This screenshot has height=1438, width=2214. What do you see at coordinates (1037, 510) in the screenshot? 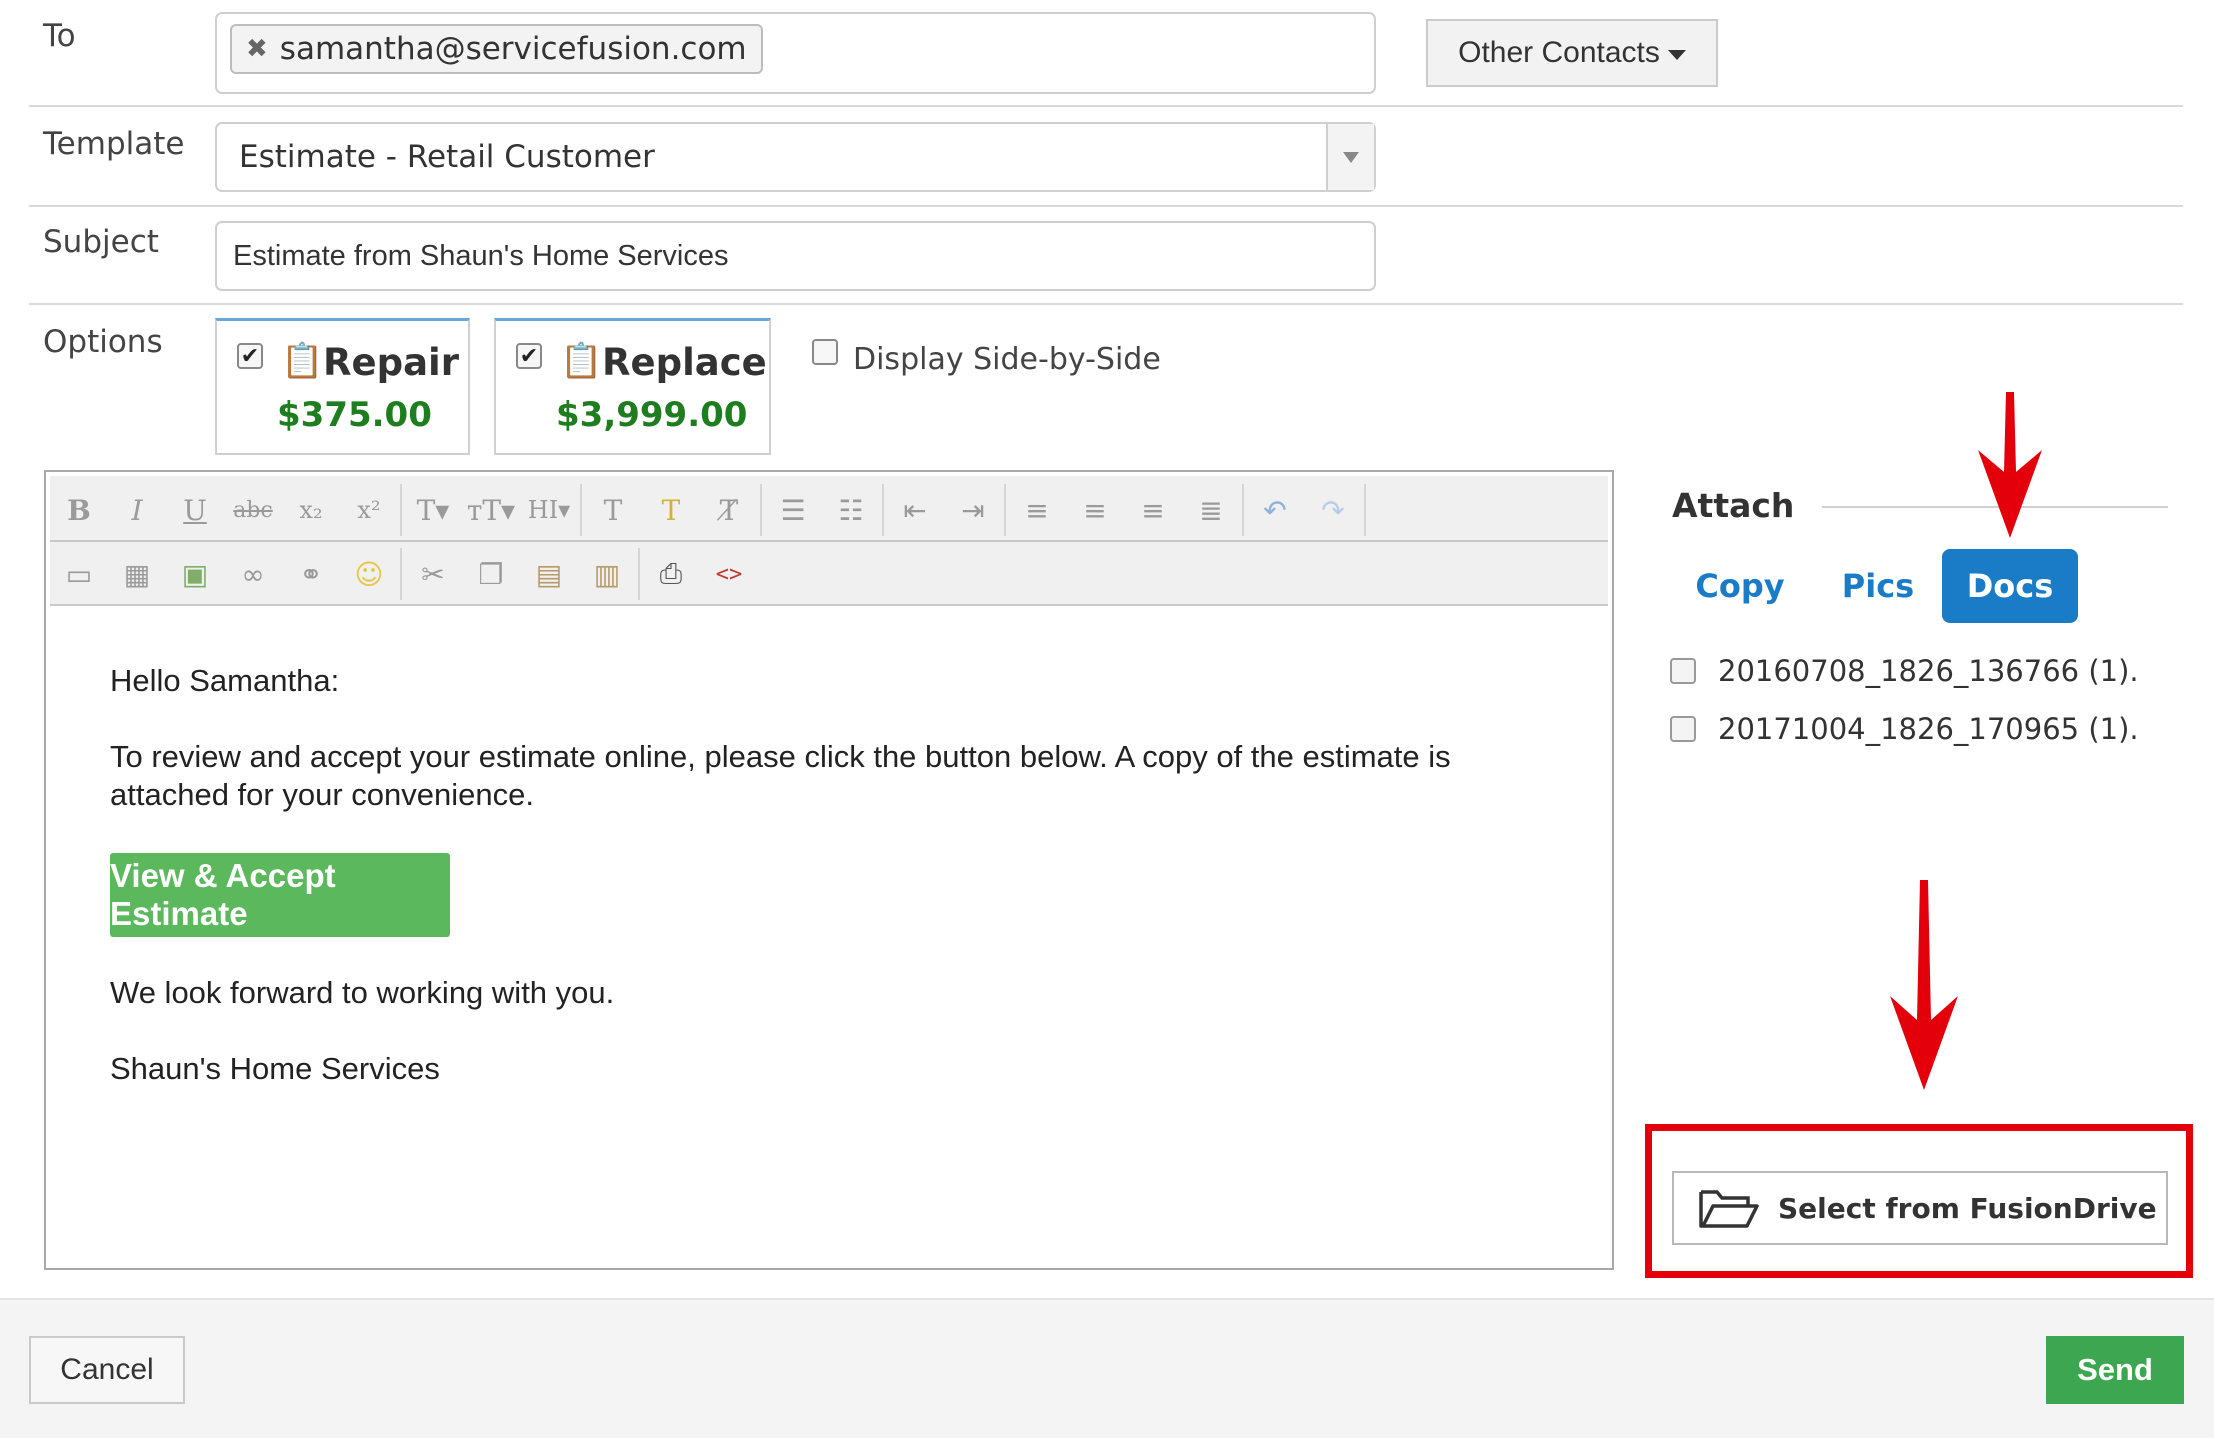
I see `align-left-icon: ≡` at bounding box center [1037, 510].